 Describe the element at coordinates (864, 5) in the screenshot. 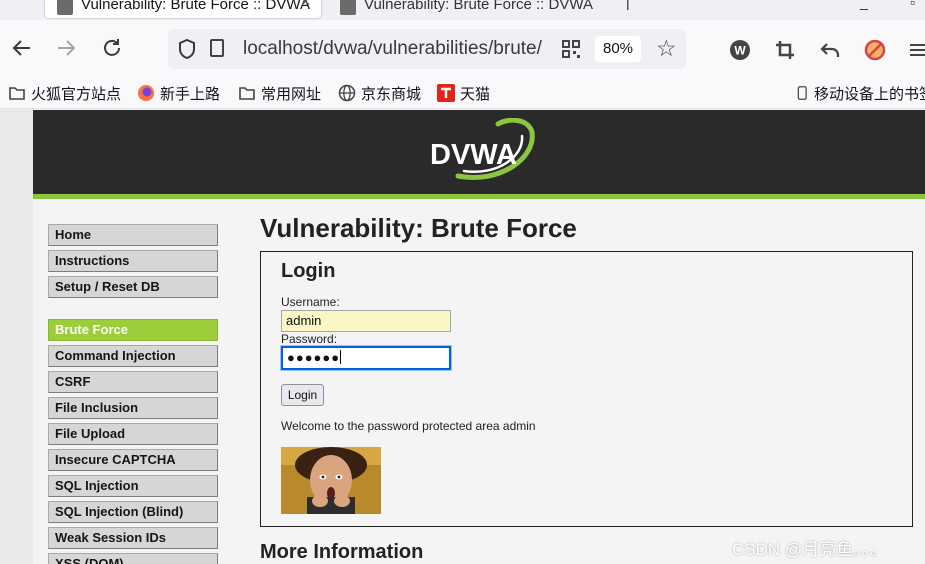

I see `minimize-window-icon: _` at that location.